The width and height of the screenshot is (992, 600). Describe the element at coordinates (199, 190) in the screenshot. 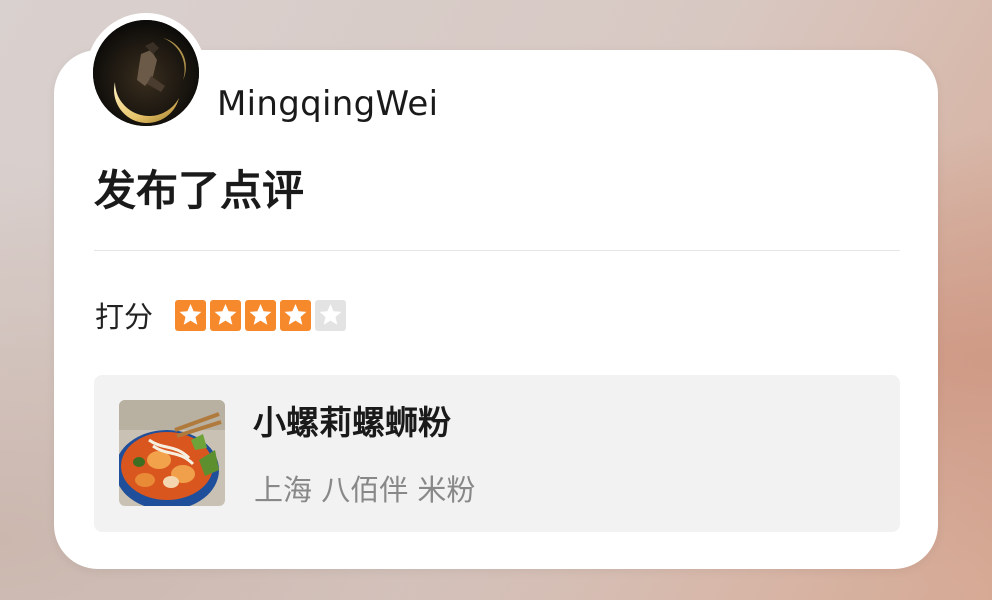

I see `action-title: 发布了点评` at that location.